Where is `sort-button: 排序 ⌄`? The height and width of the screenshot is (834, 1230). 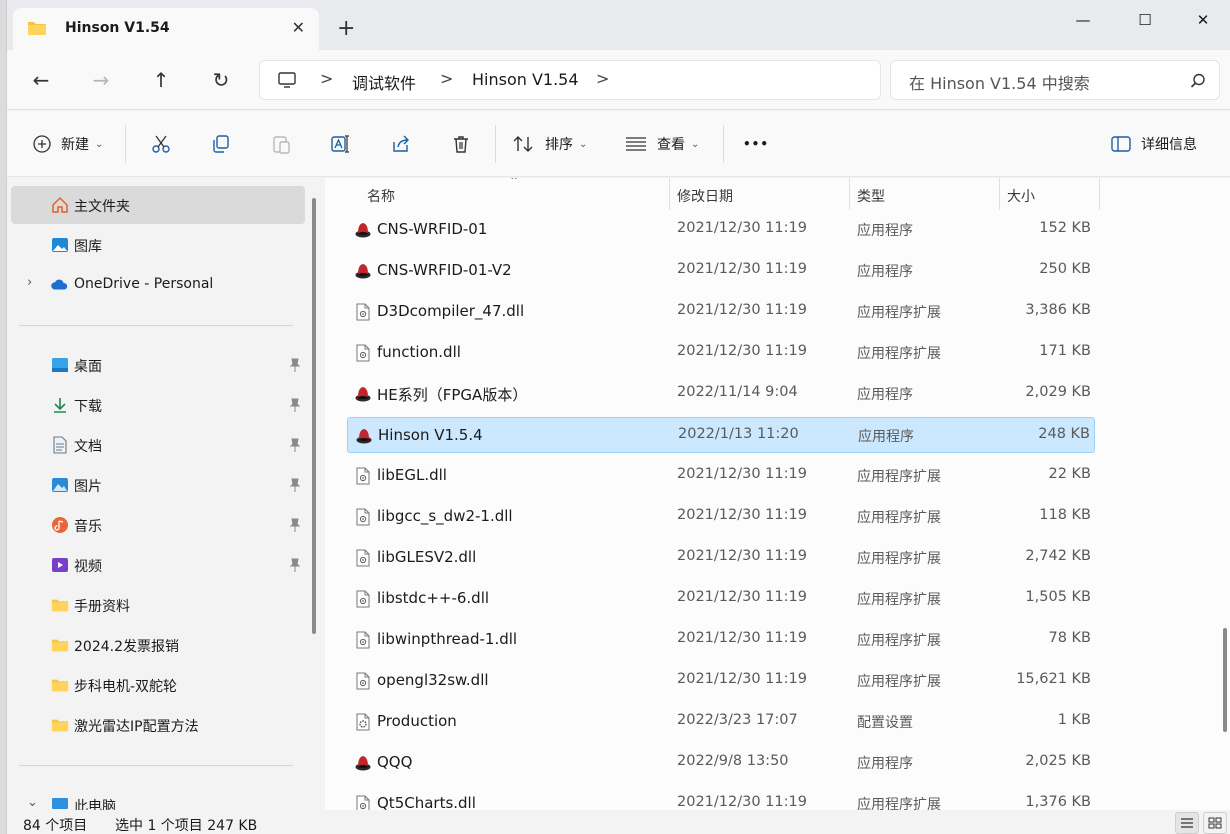 sort-button: 排序 ⌄ is located at coordinates (550, 144).